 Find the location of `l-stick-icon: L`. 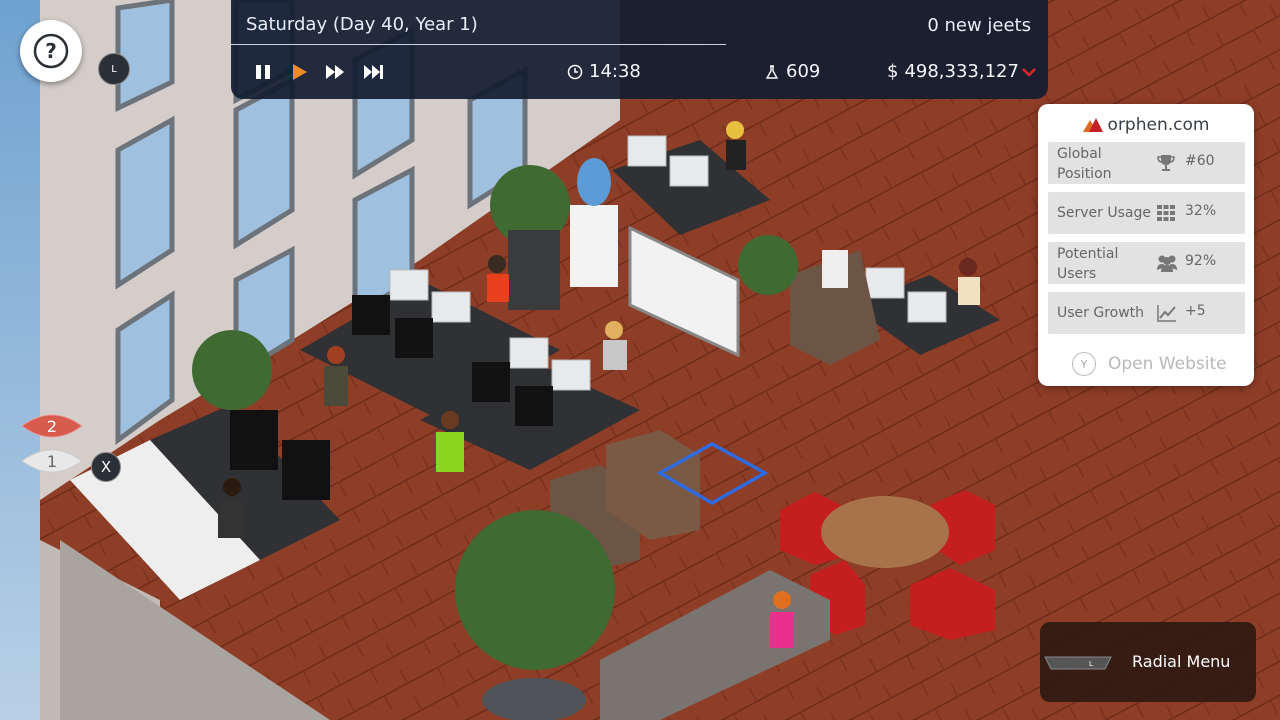

l-stick-icon: L is located at coordinates (1078, 663).